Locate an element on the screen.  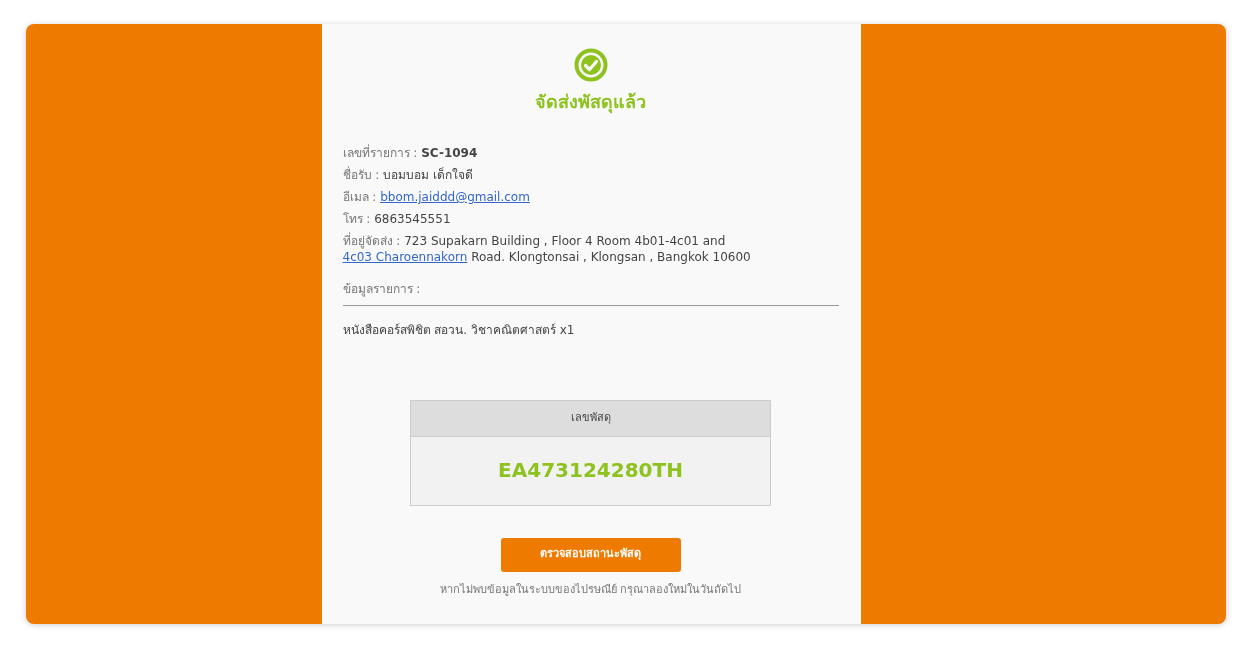
address-link: 4c03 Charoennakorn is located at coordinates (405, 257).